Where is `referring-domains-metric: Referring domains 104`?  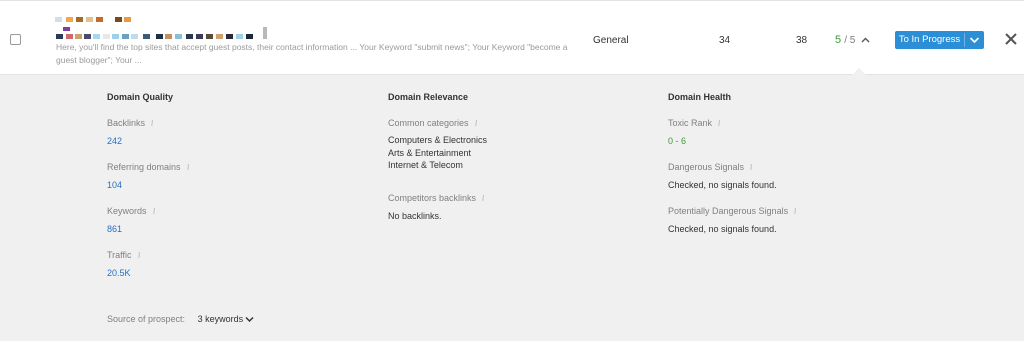 referring-domains-metric: Referring domains 104 is located at coordinates (237, 176).